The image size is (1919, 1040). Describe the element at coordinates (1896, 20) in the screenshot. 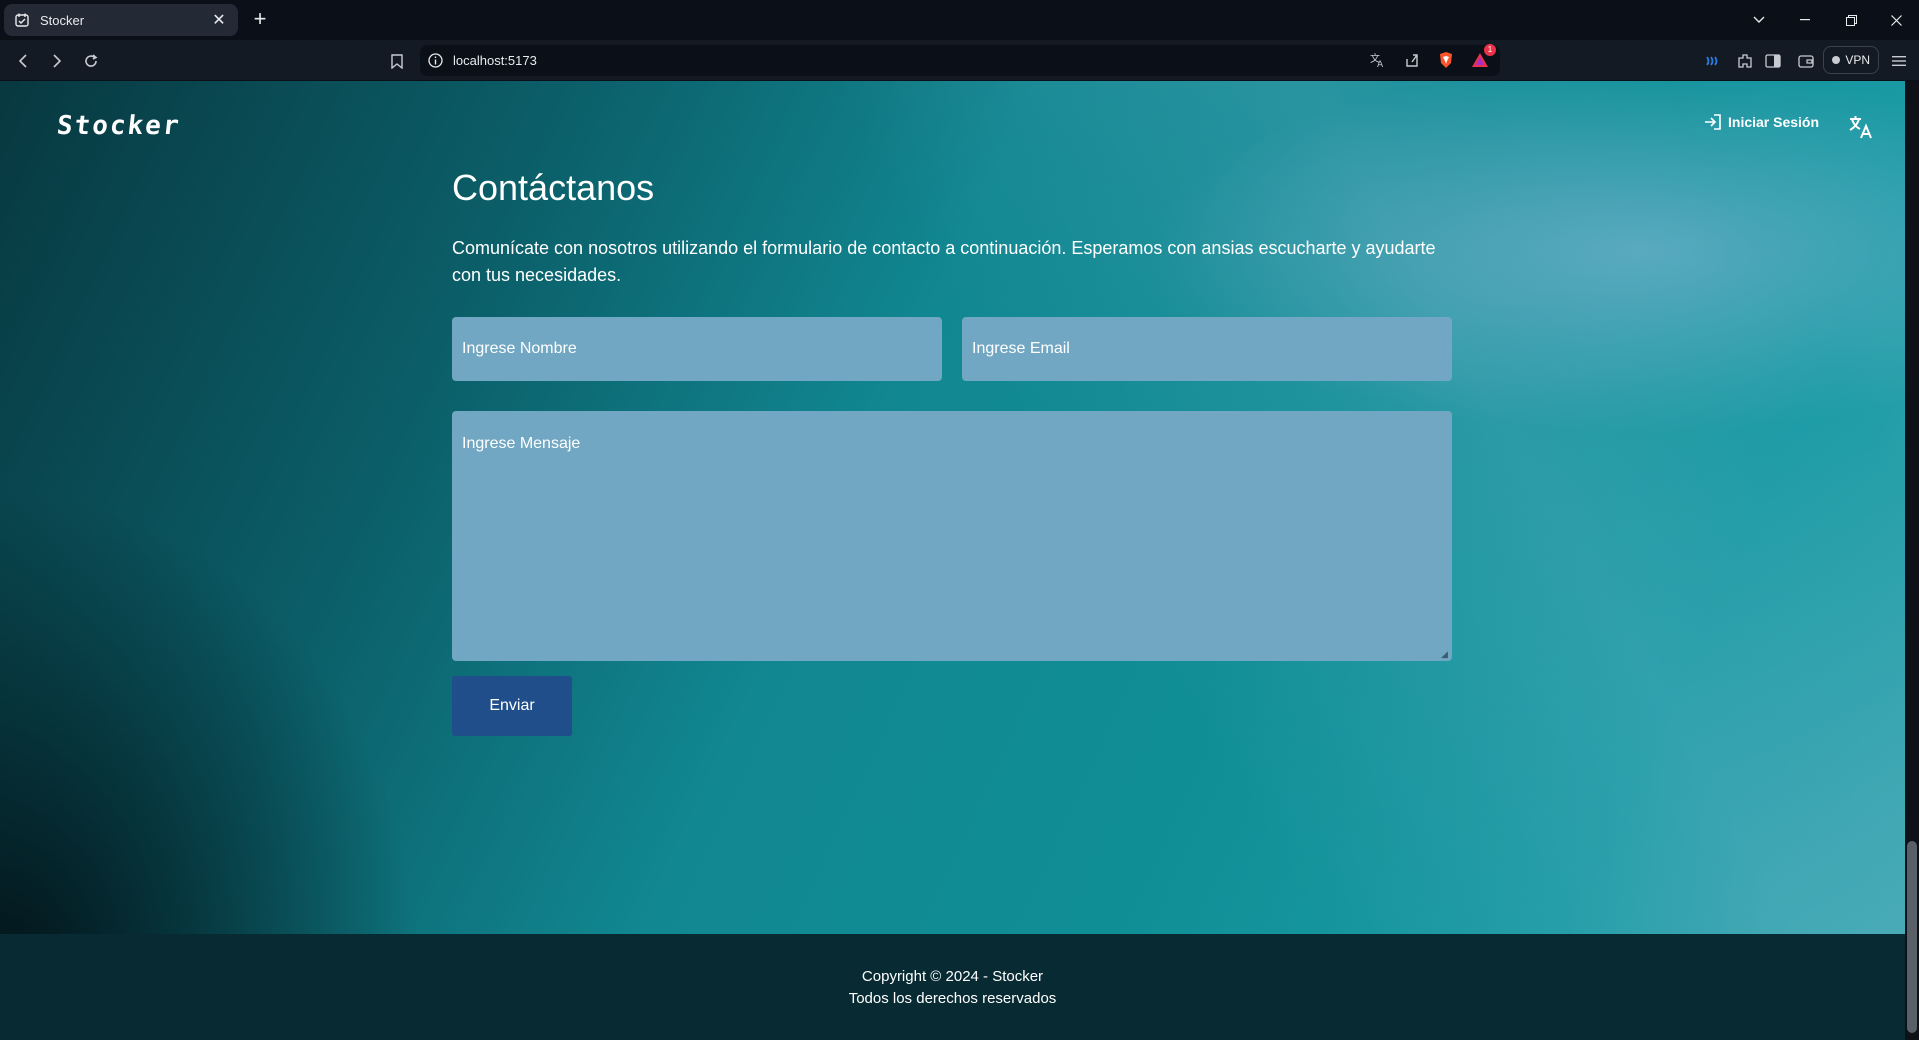

I see `close-window-button` at that location.